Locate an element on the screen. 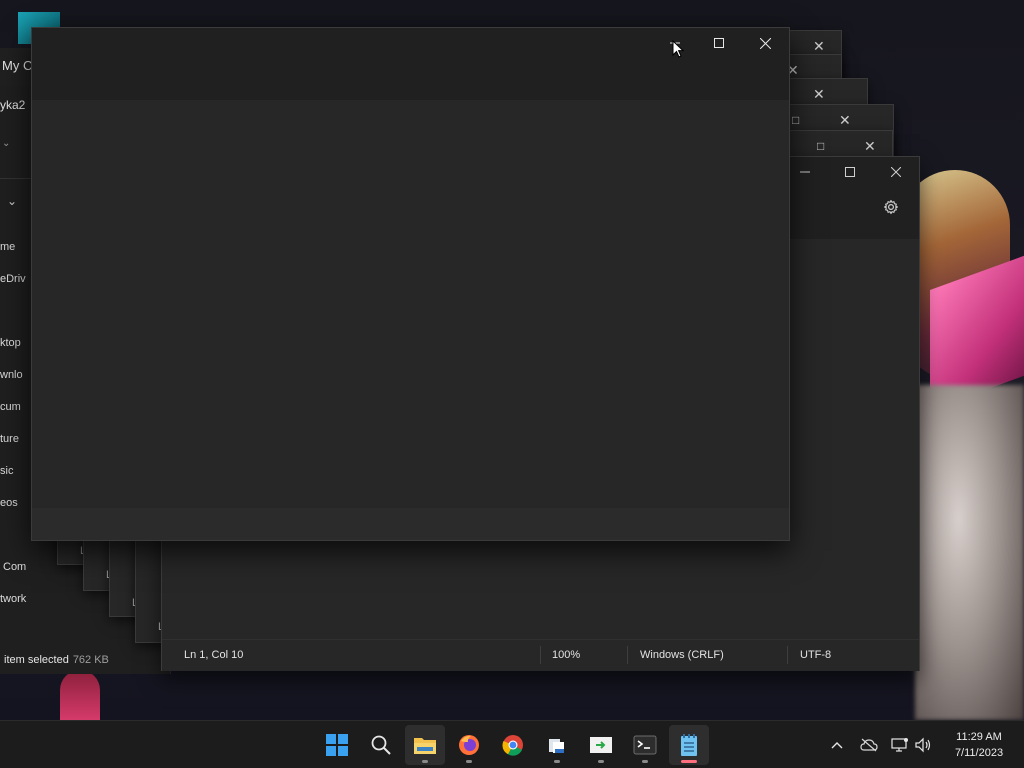 This screenshot has height=768, width=1024. network-icon is located at coordinates (899, 745).